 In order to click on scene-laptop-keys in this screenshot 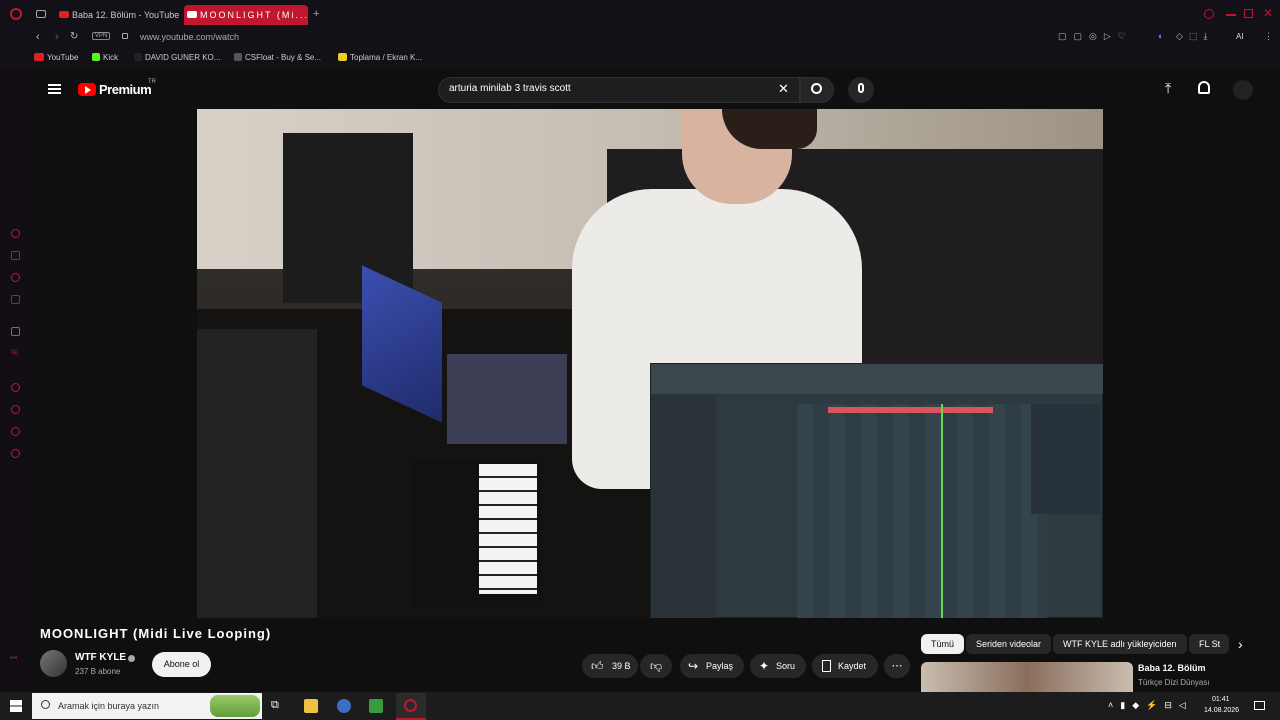, I will do `click(507, 399)`.